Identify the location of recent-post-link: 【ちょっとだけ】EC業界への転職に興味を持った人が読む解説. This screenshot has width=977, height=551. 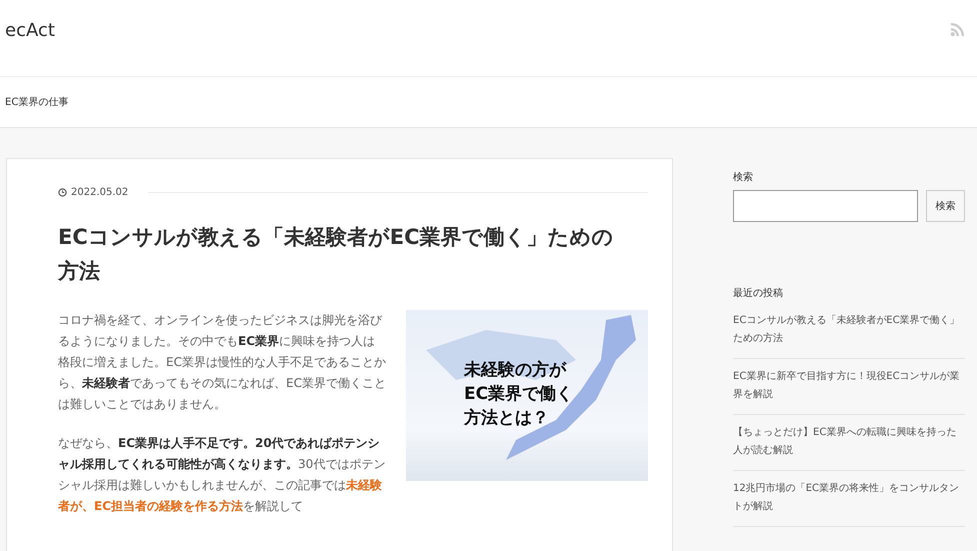
(849, 442).